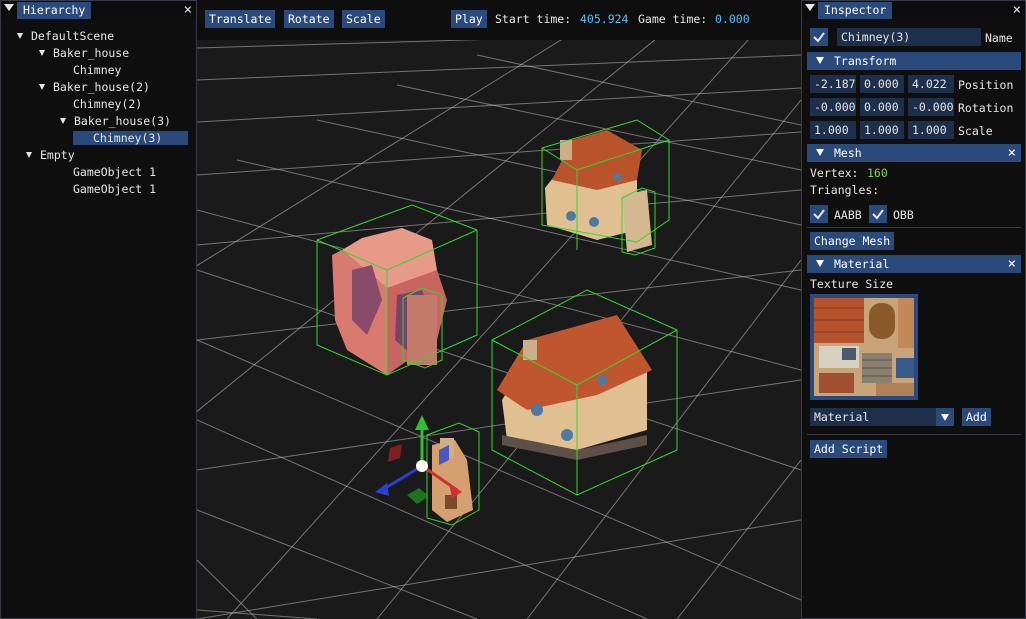 Image resolution: width=1026 pixels, height=619 pixels. Describe the element at coordinates (98, 10) in the screenshot. I see `hierarchy-titlebar: Hierarchy ×` at that location.